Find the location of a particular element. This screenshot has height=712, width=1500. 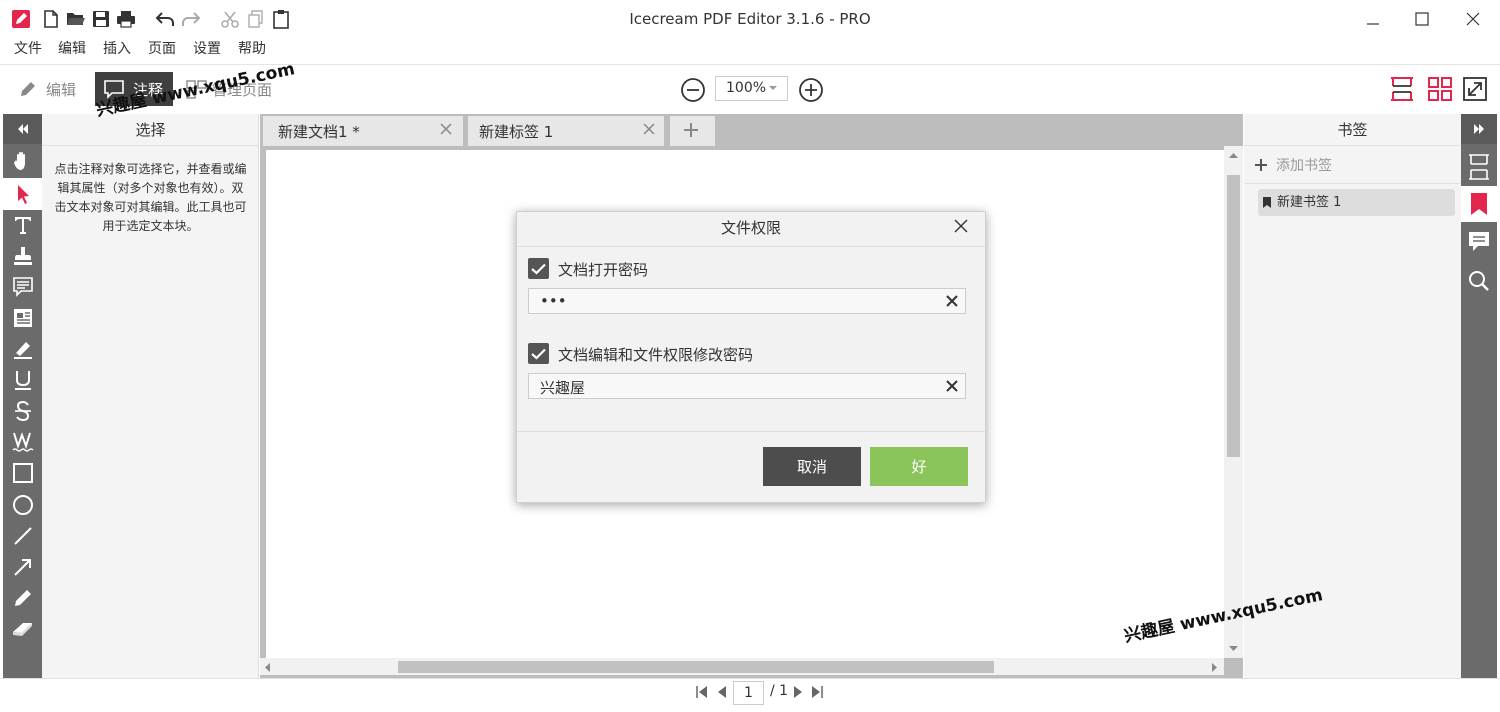

bookmark-icon is located at coordinates (1267, 202).